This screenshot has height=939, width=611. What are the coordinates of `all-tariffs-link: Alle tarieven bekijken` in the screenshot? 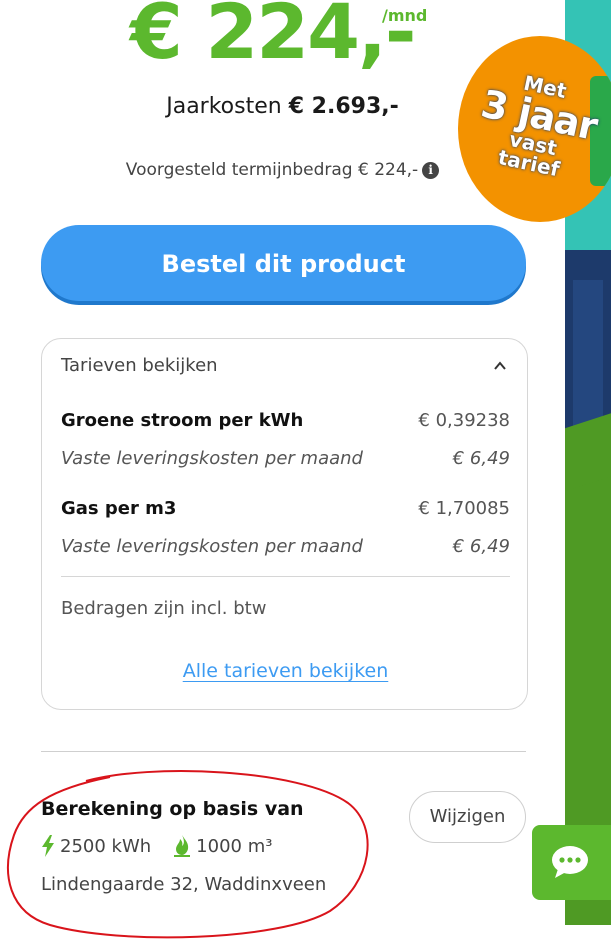 It's located at (286, 671).